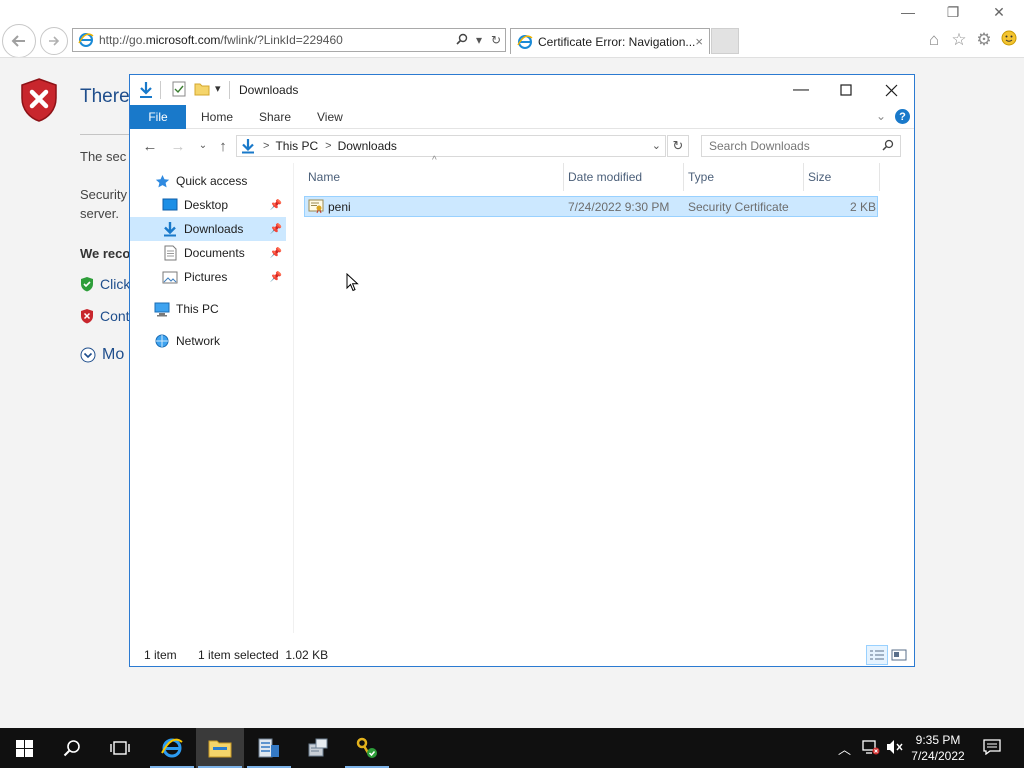  I want to click on back-nav-icon: ←, so click(150, 146).